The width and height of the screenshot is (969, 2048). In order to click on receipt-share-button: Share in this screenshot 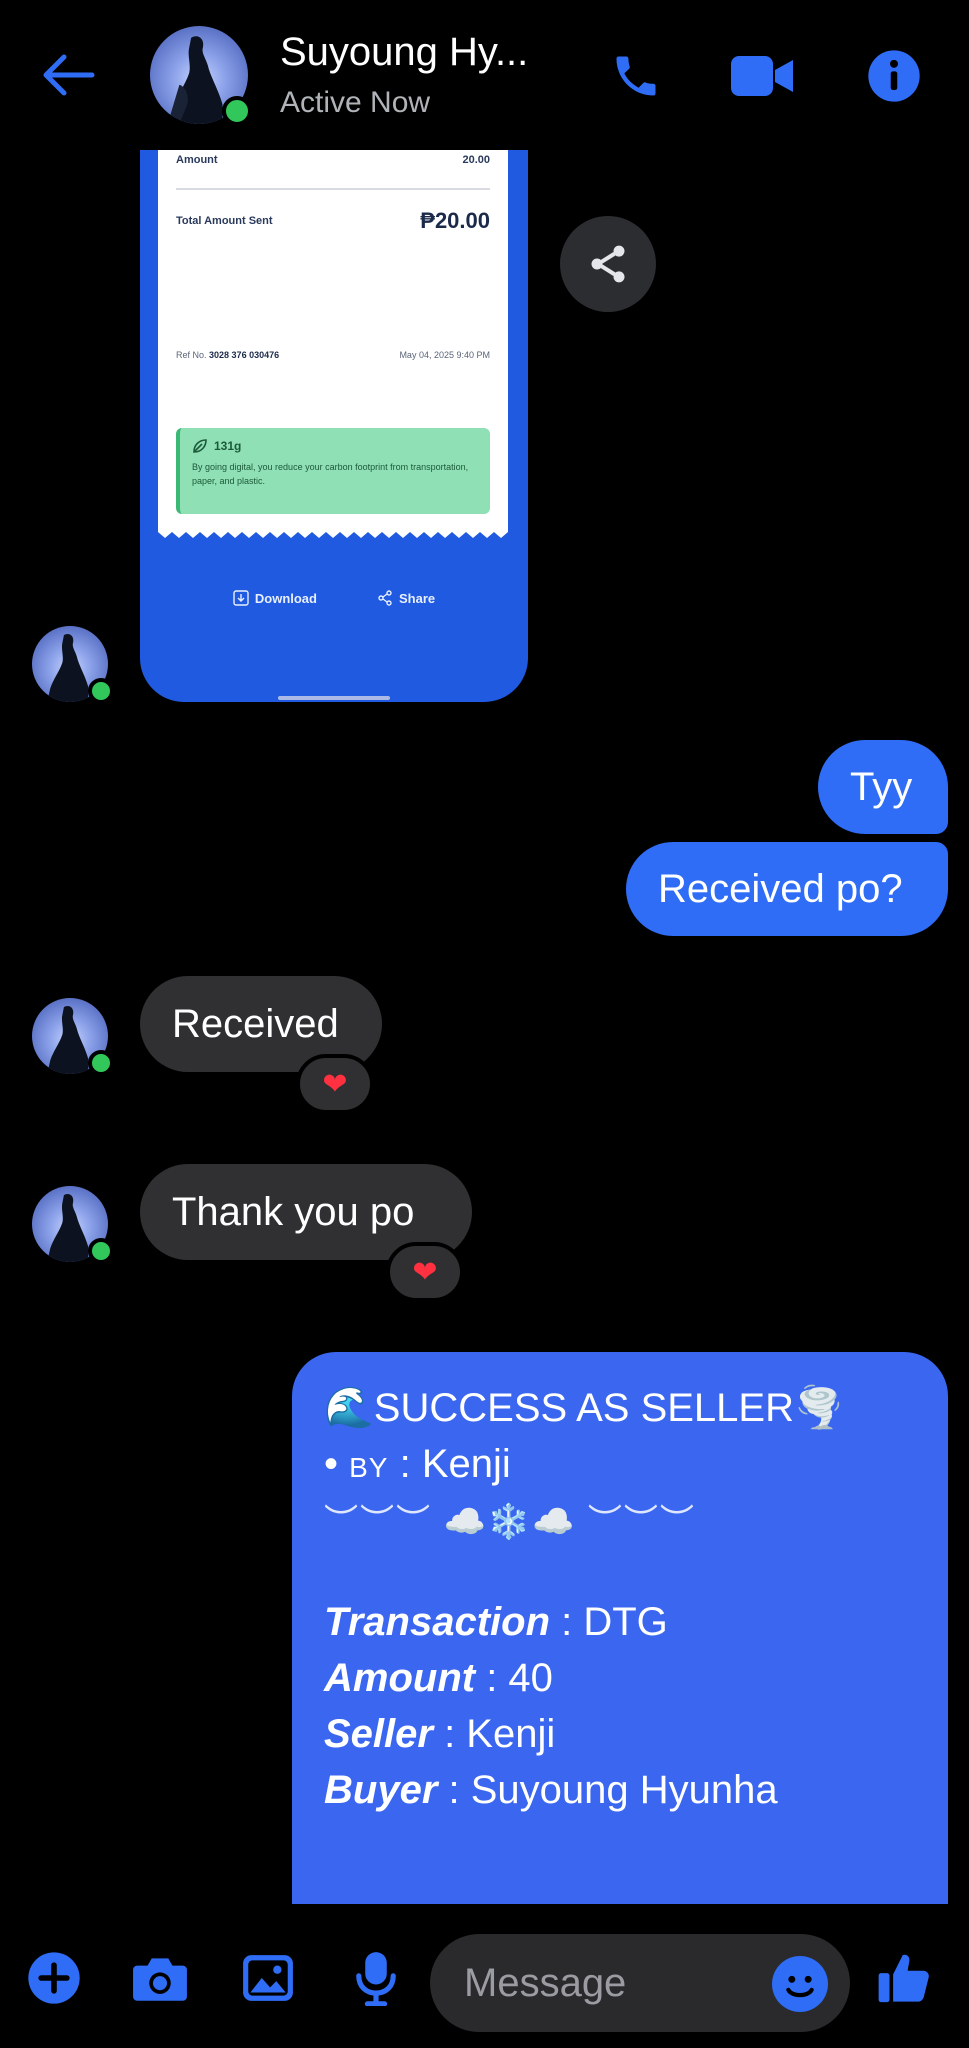, I will do `click(406, 598)`.